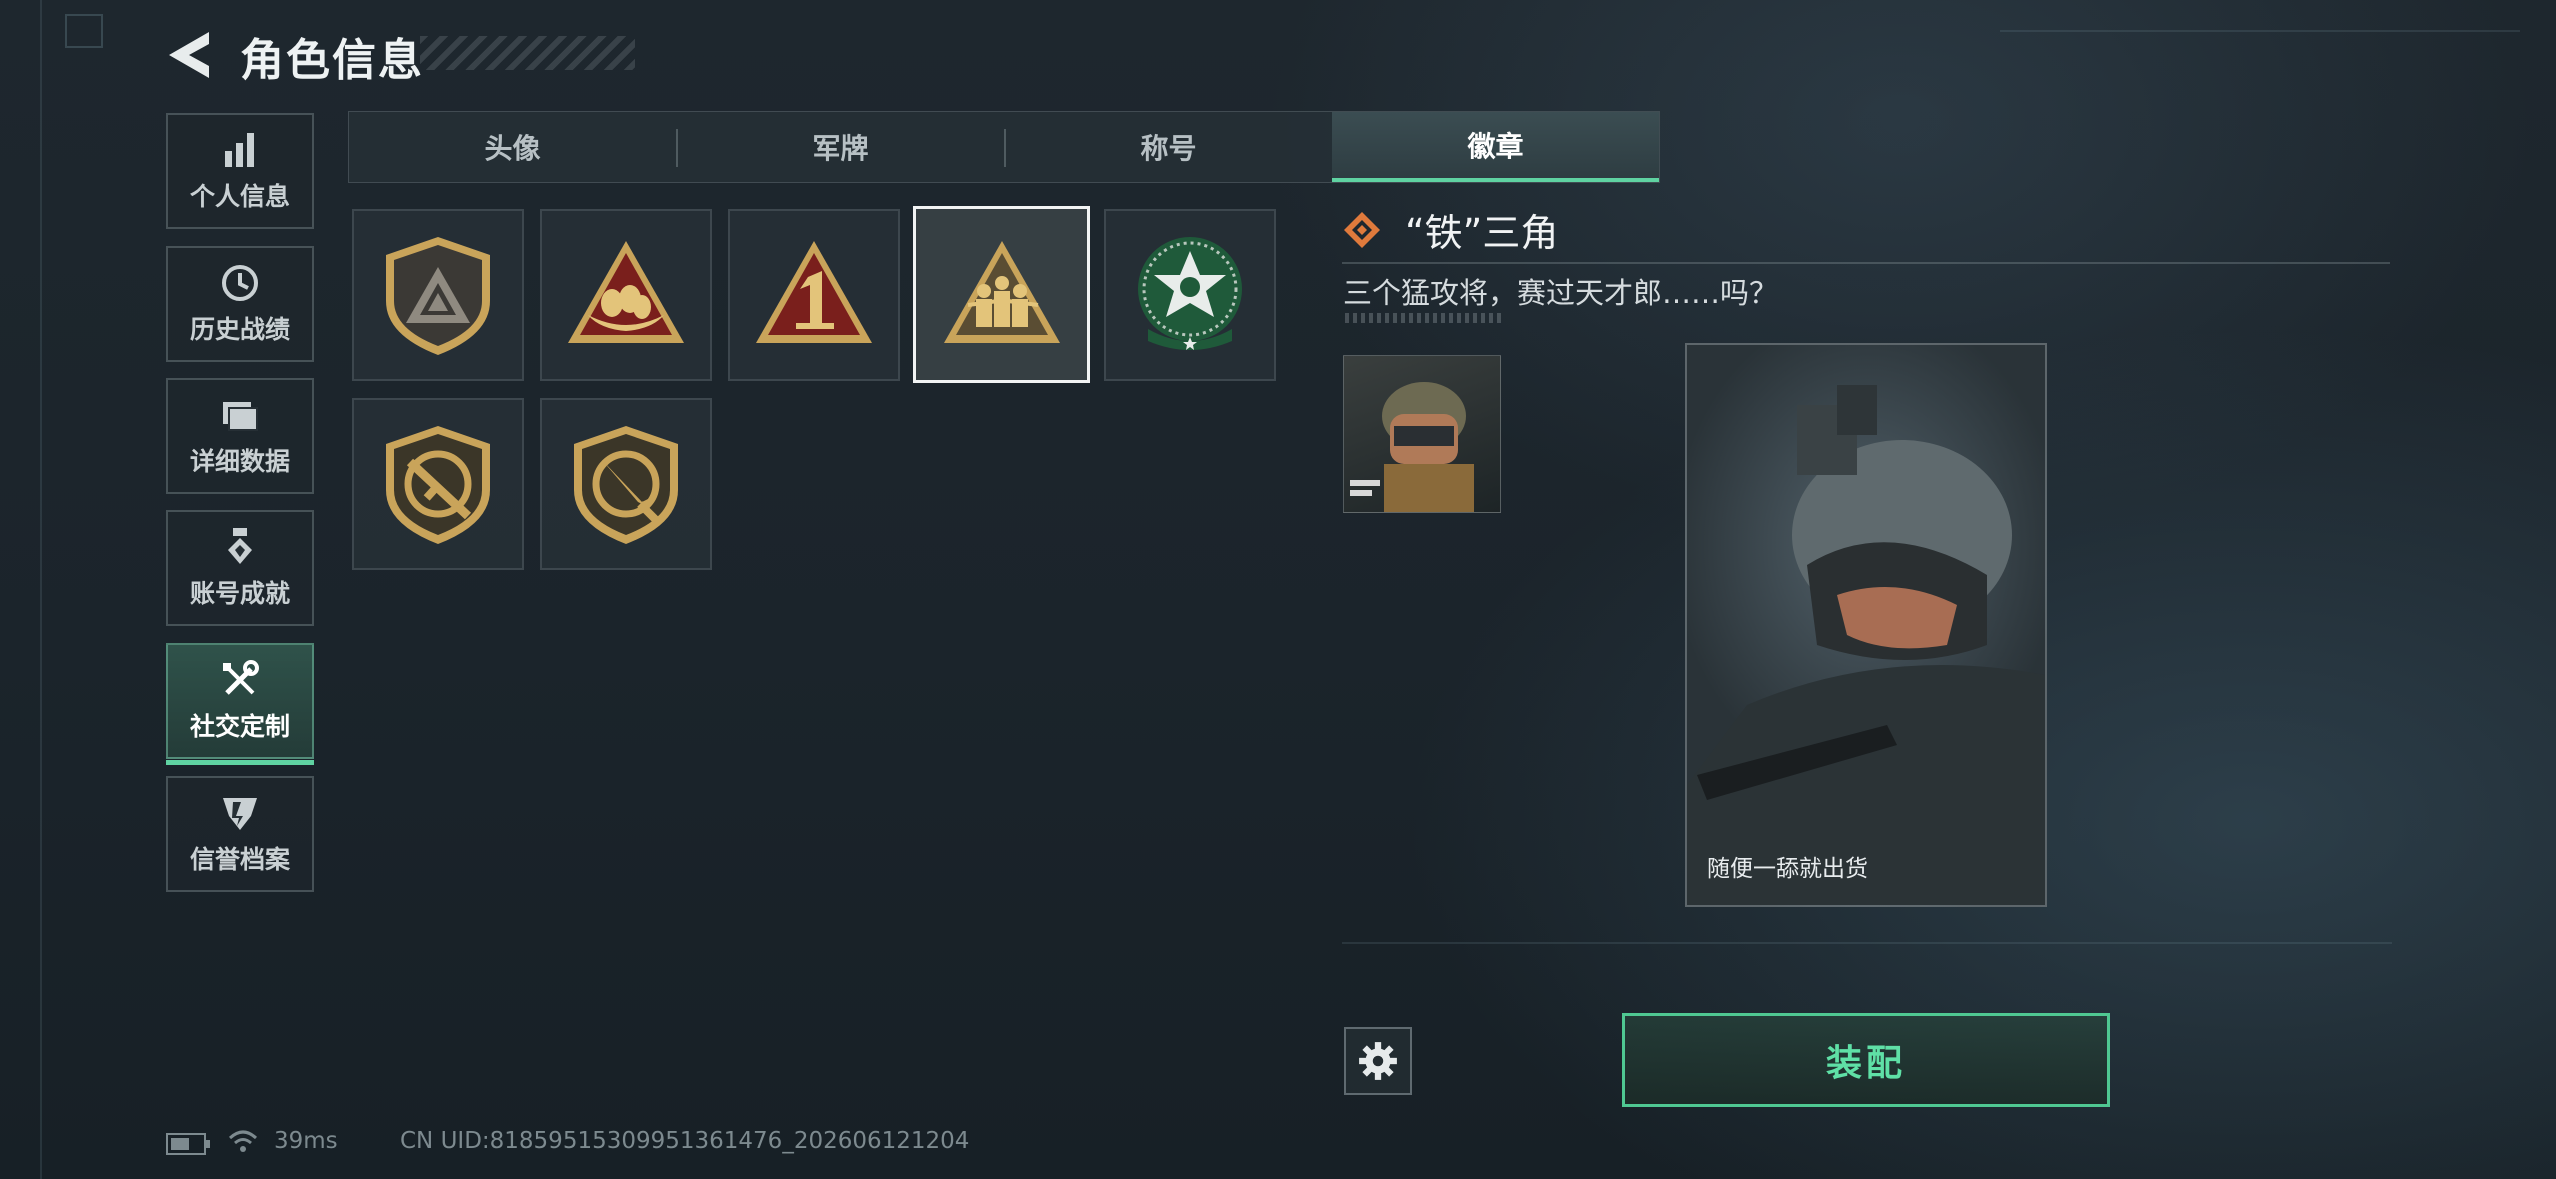 The width and height of the screenshot is (2556, 1179). Describe the element at coordinates (241, 677) in the screenshot. I see `wrench-screwdriver-icon` at that location.